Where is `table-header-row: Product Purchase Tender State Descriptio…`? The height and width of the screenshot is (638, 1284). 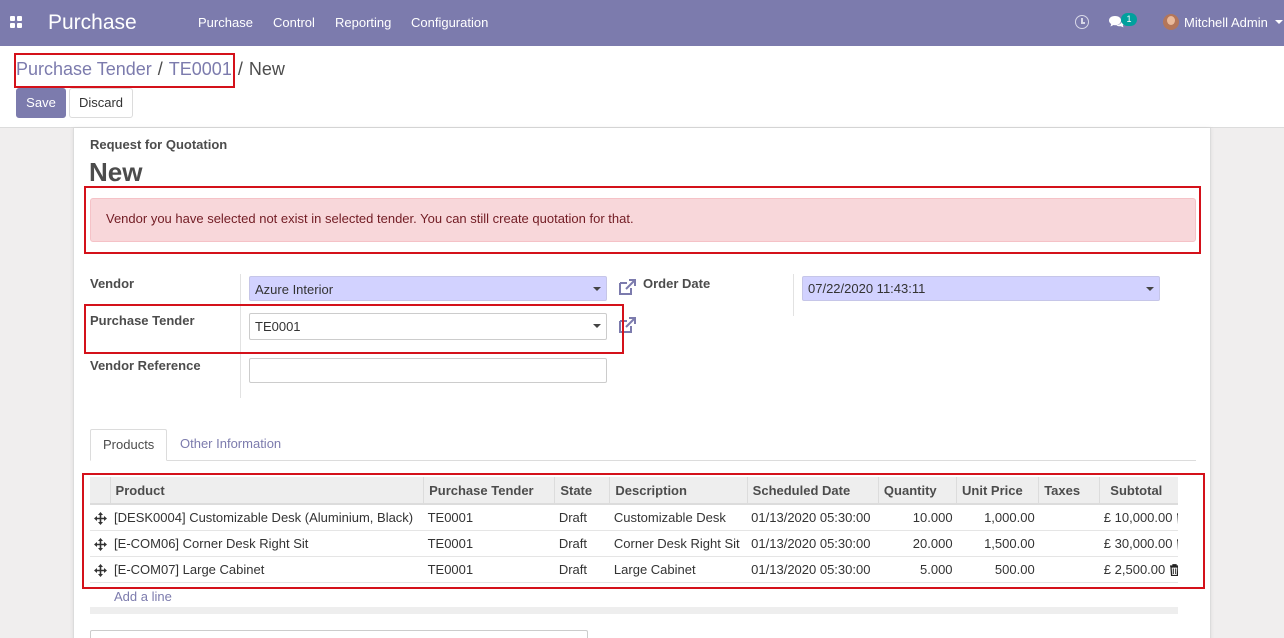
table-header-row: Product Purchase Tender State Descriptio… is located at coordinates (634, 491).